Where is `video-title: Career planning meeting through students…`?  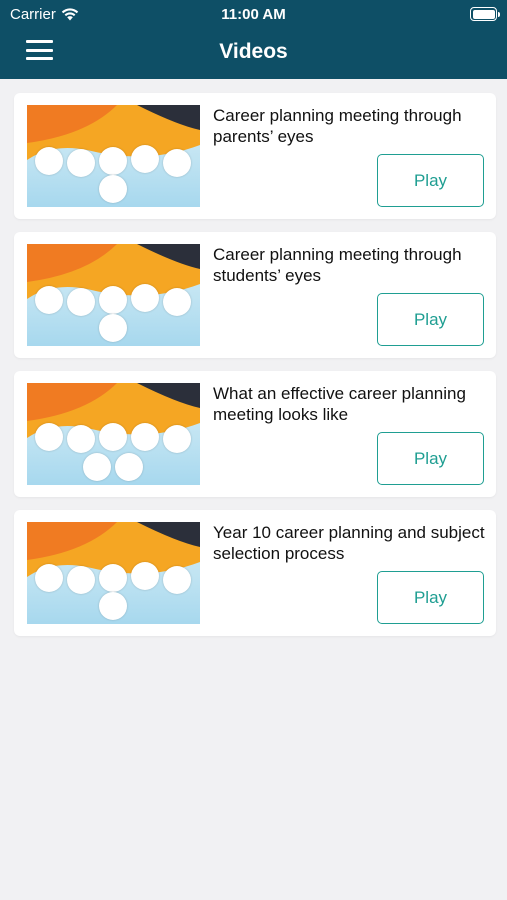 video-title: Career planning meeting through students… is located at coordinates (337, 265).